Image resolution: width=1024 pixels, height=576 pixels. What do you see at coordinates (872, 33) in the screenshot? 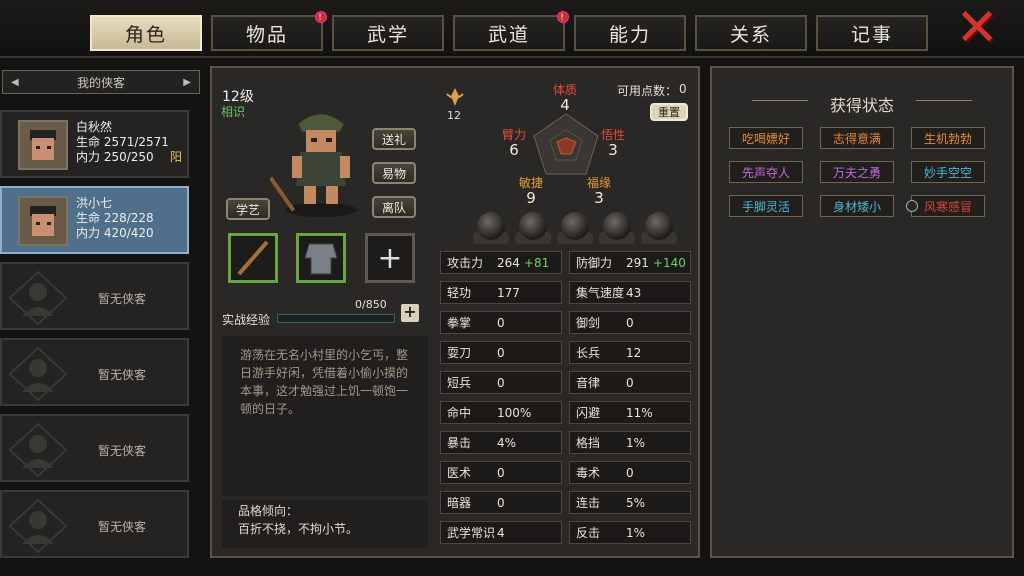
I see `tab-6: 记事` at bounding box center [872, 33].